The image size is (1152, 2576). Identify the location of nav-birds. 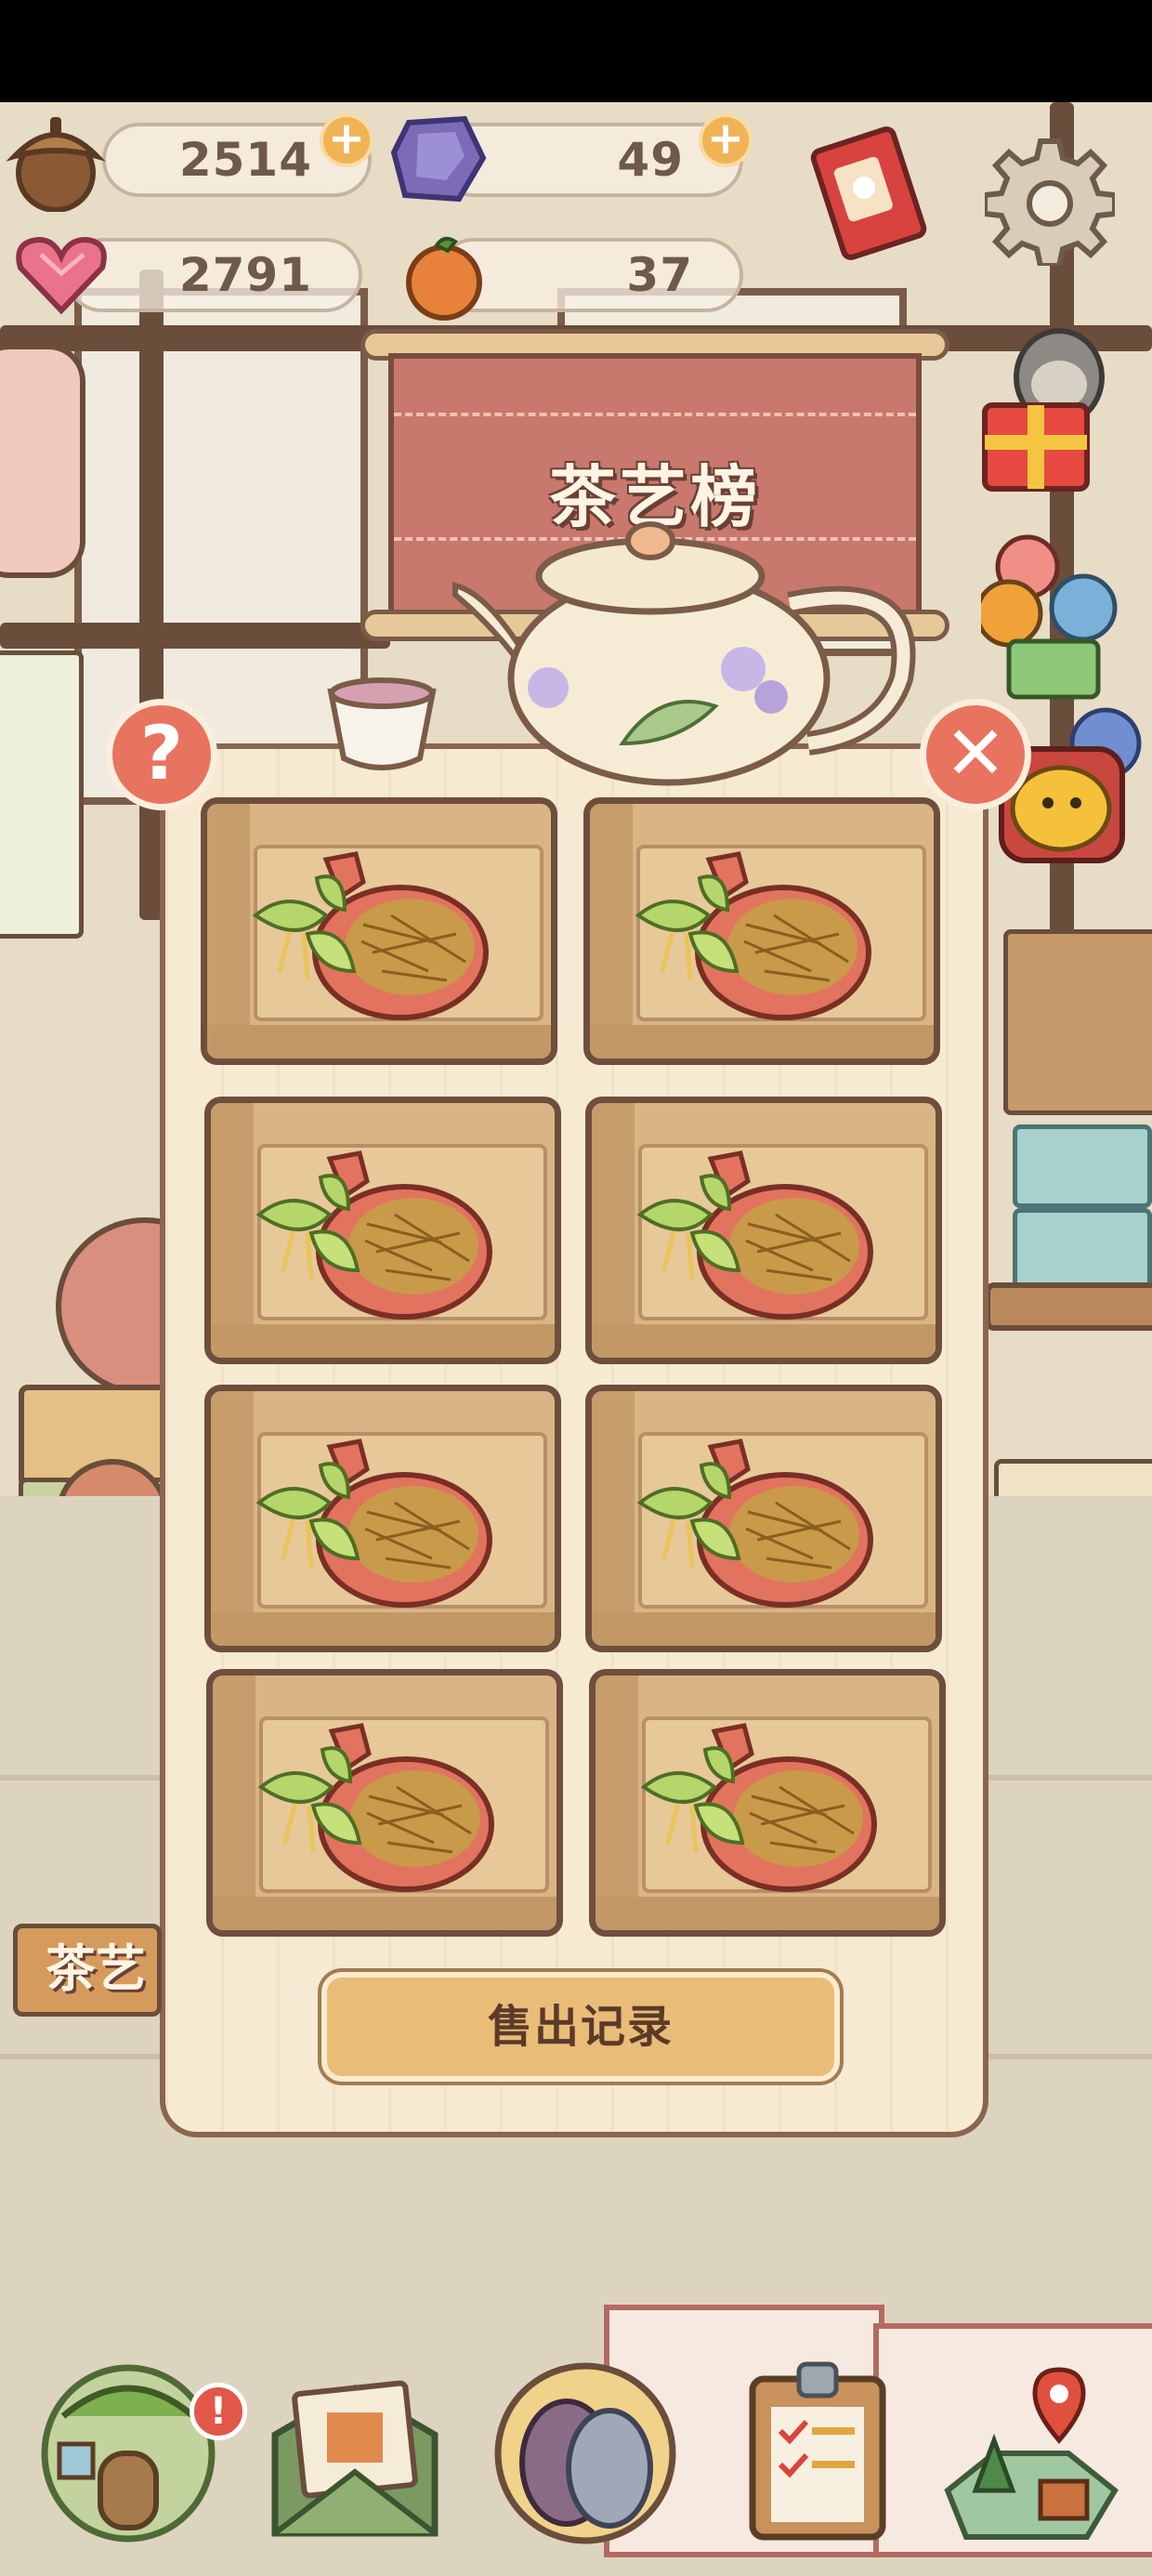
(585, 2448).